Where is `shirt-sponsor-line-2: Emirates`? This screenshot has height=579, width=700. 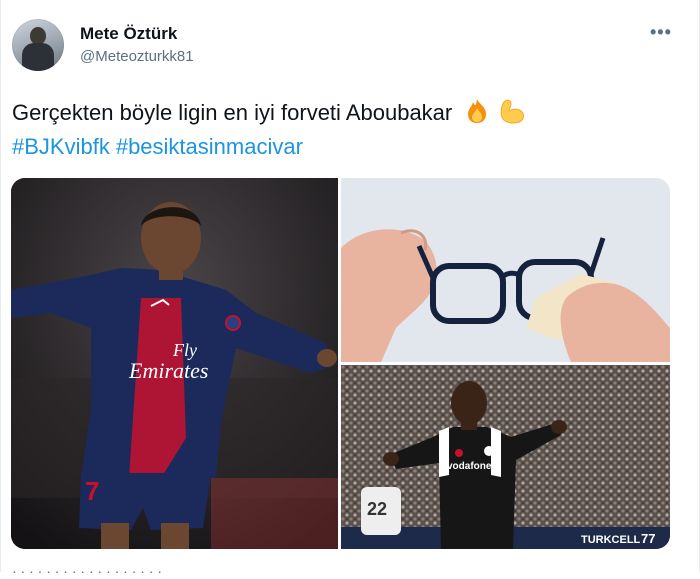
shirt-sponsor-line-2: Emirates is located at coordinates (168, 370).